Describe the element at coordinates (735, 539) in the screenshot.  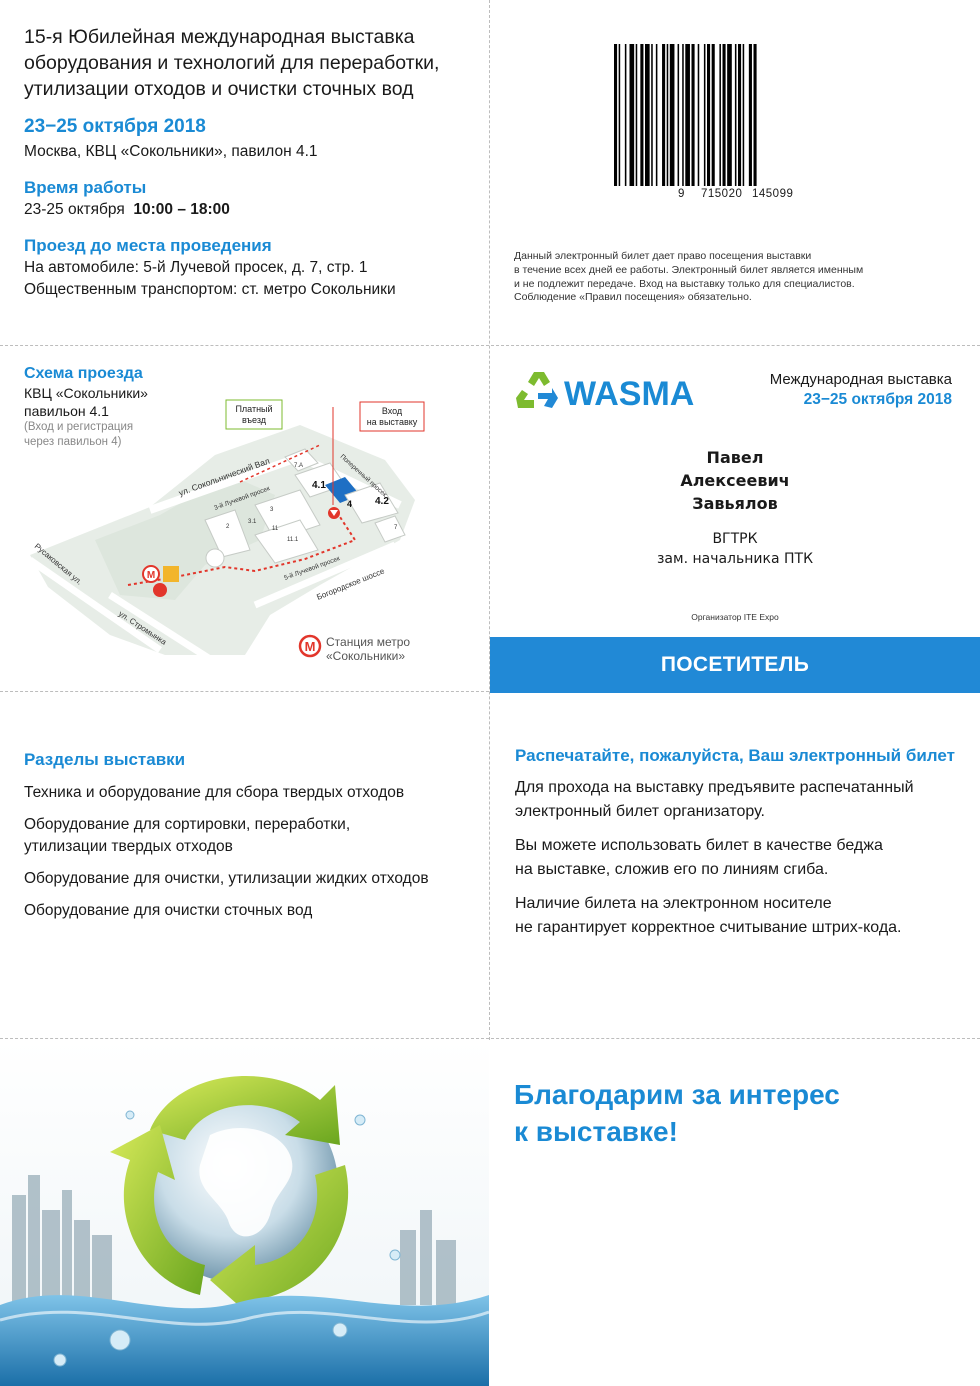
I see `visitor-company: ВГТРК` at that location.